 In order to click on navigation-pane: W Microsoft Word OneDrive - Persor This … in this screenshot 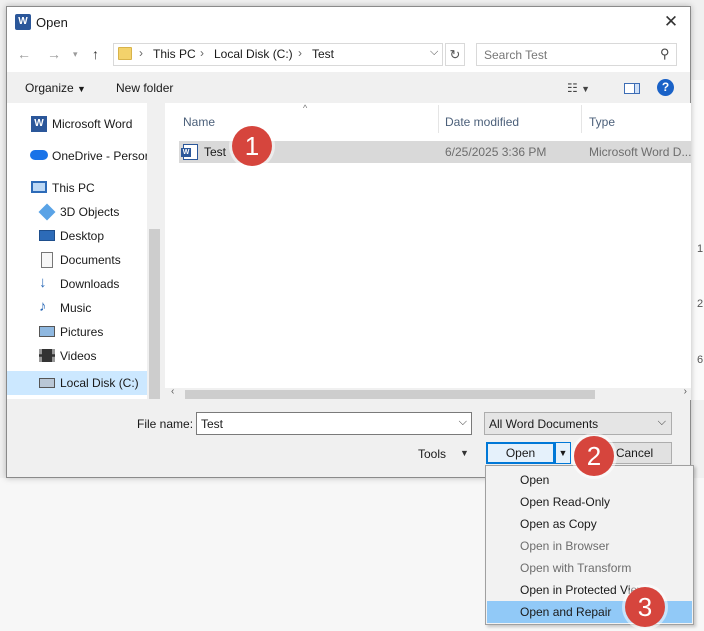, I will do `click(84, 251)`.